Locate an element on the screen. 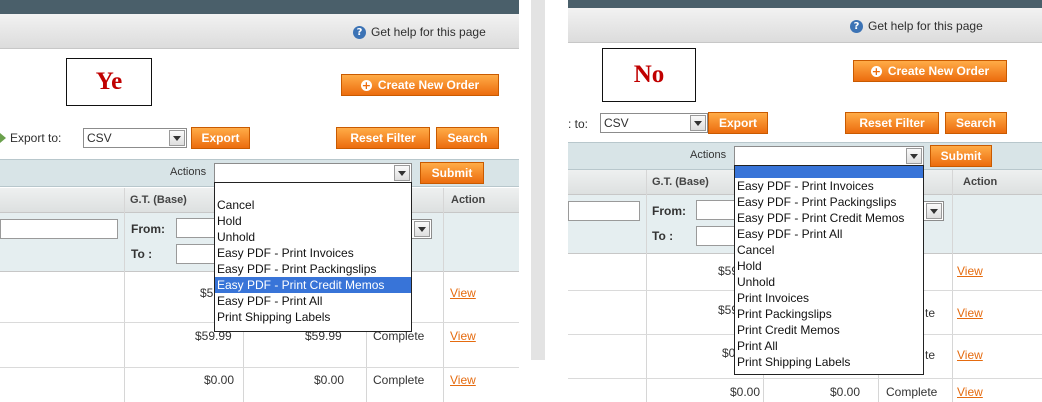 This screenshot has width=1042, height=402. dropdown-option: Print All is located at coordinates (829, 346).